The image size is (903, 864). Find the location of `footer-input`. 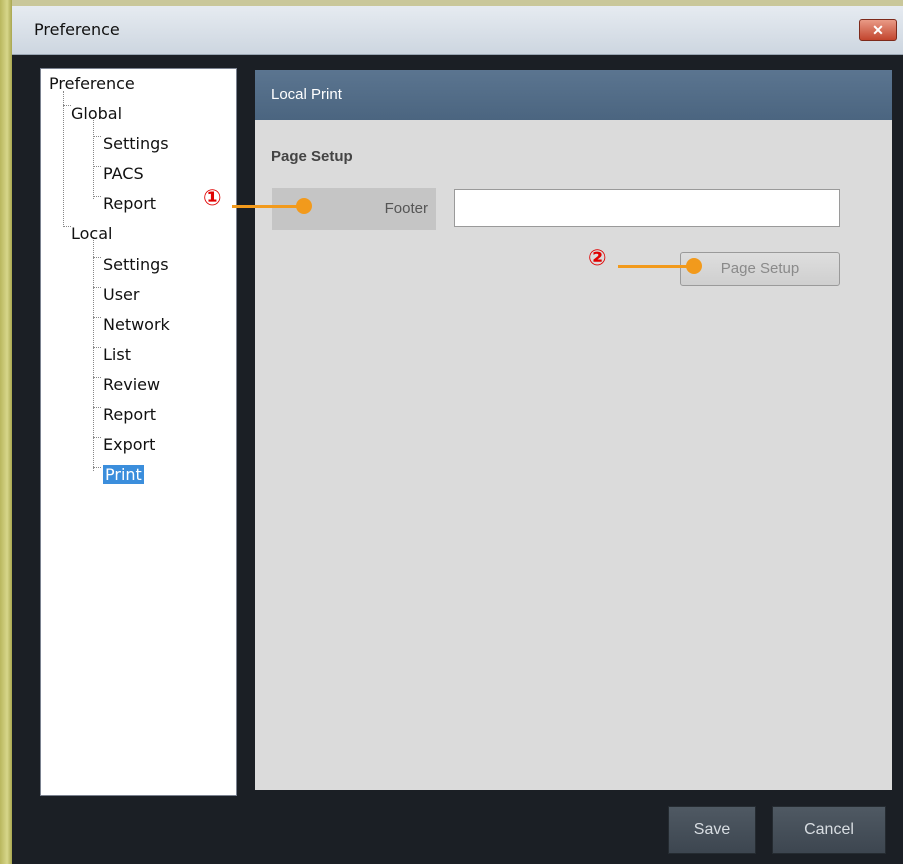

footer-input is located at coordinates (647, 208).